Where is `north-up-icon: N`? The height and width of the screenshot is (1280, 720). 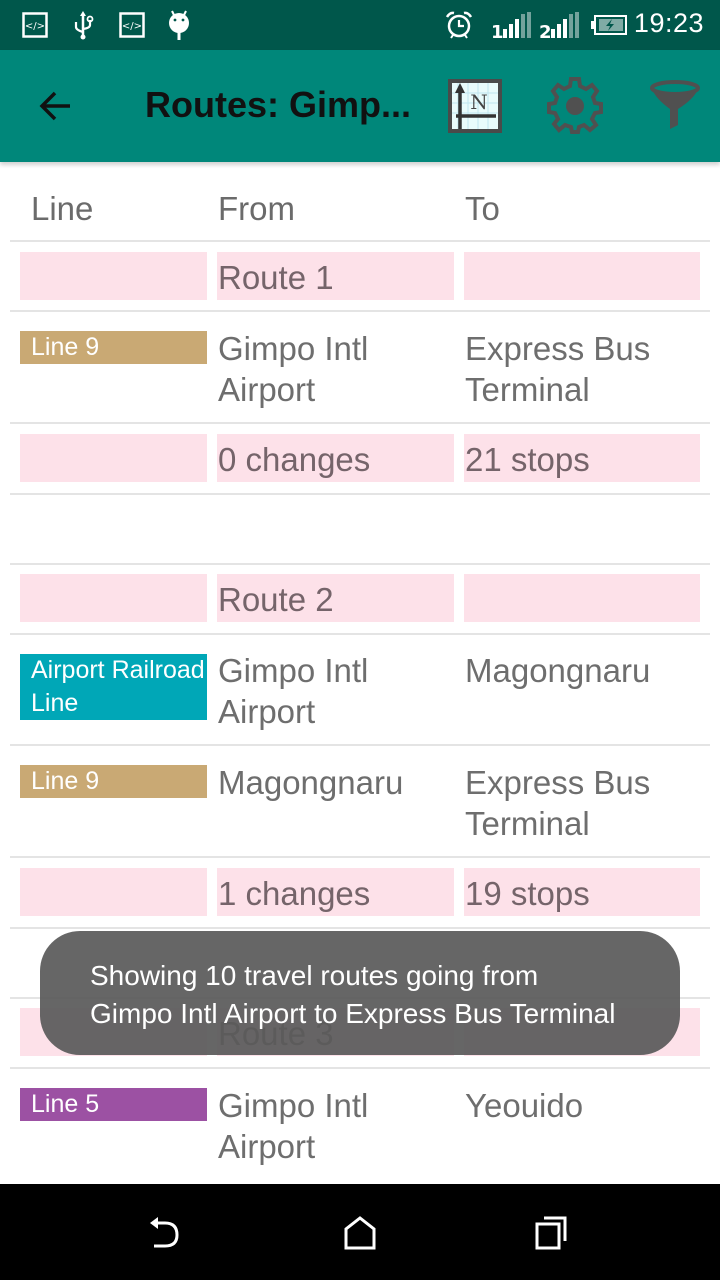
north-up-icon: N is located at coordinates (475, 106).